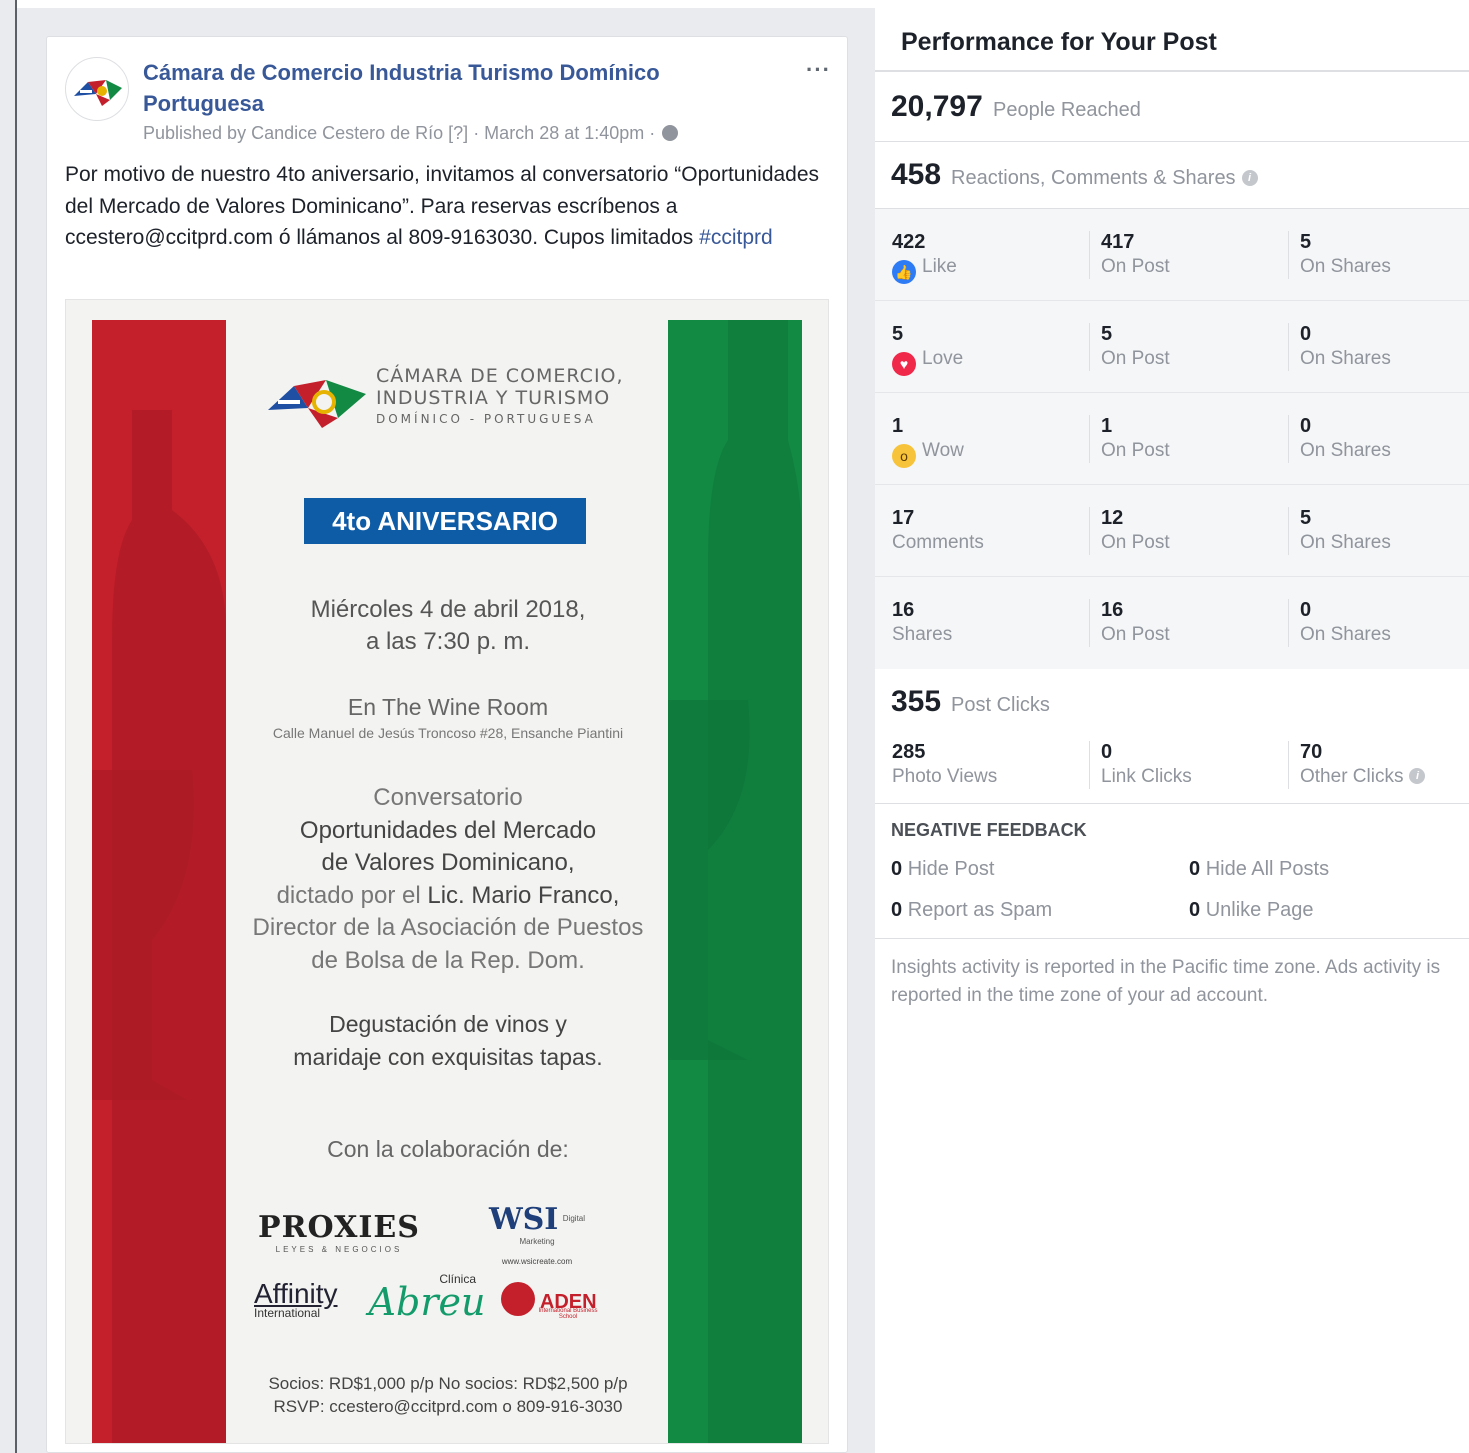 The height and width of the screenshot is (1453, 1469). What do you see at coordinates (493, 398) in the screenshot?
I see `flyer-chamber-line2: INDUSTRIA Y TURISMO` at bounding box center [493, 398].